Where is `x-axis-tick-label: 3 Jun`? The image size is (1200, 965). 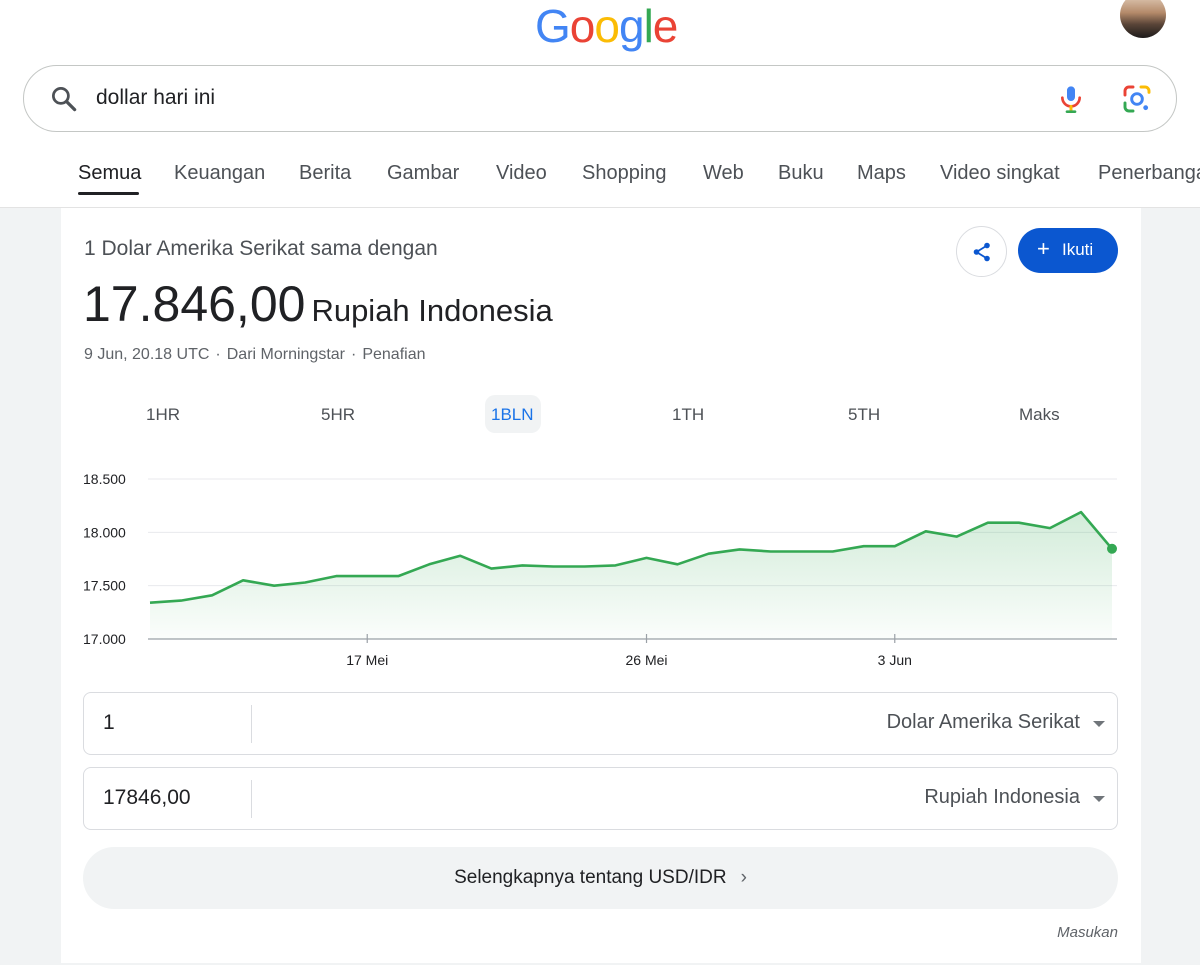 x-axis-tick-label: 3 Jun is located at coordinates (895, 660).